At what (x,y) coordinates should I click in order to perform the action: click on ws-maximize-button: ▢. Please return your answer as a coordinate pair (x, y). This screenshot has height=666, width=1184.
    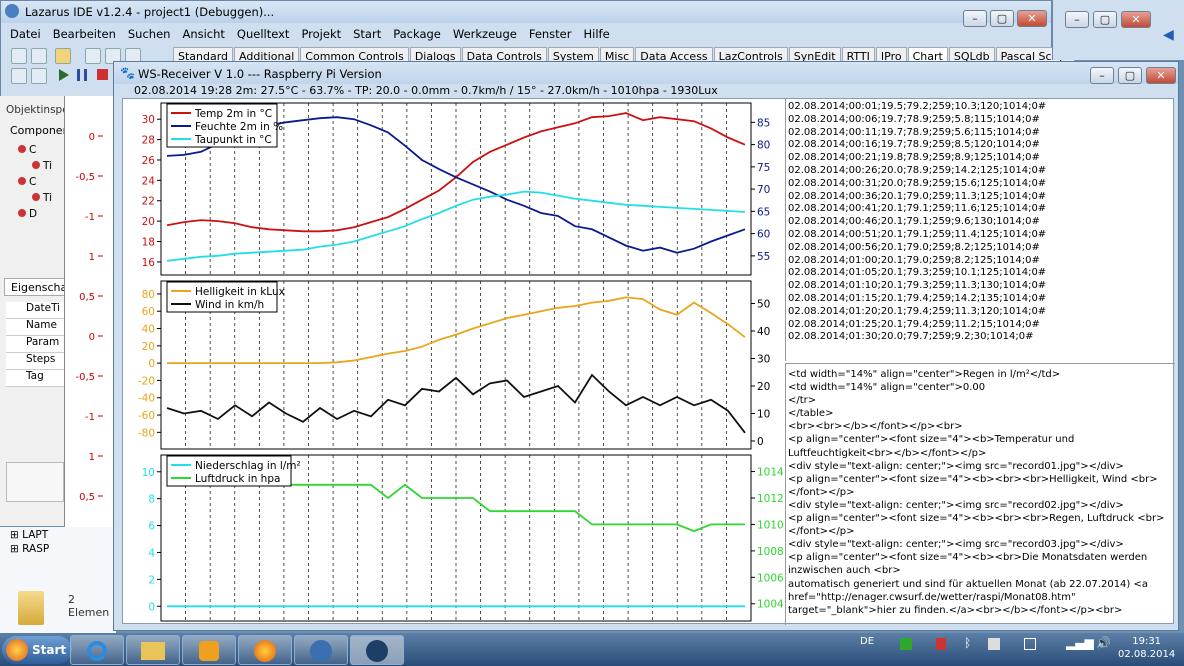
    Looking at the image, I should click on (1130, 75).